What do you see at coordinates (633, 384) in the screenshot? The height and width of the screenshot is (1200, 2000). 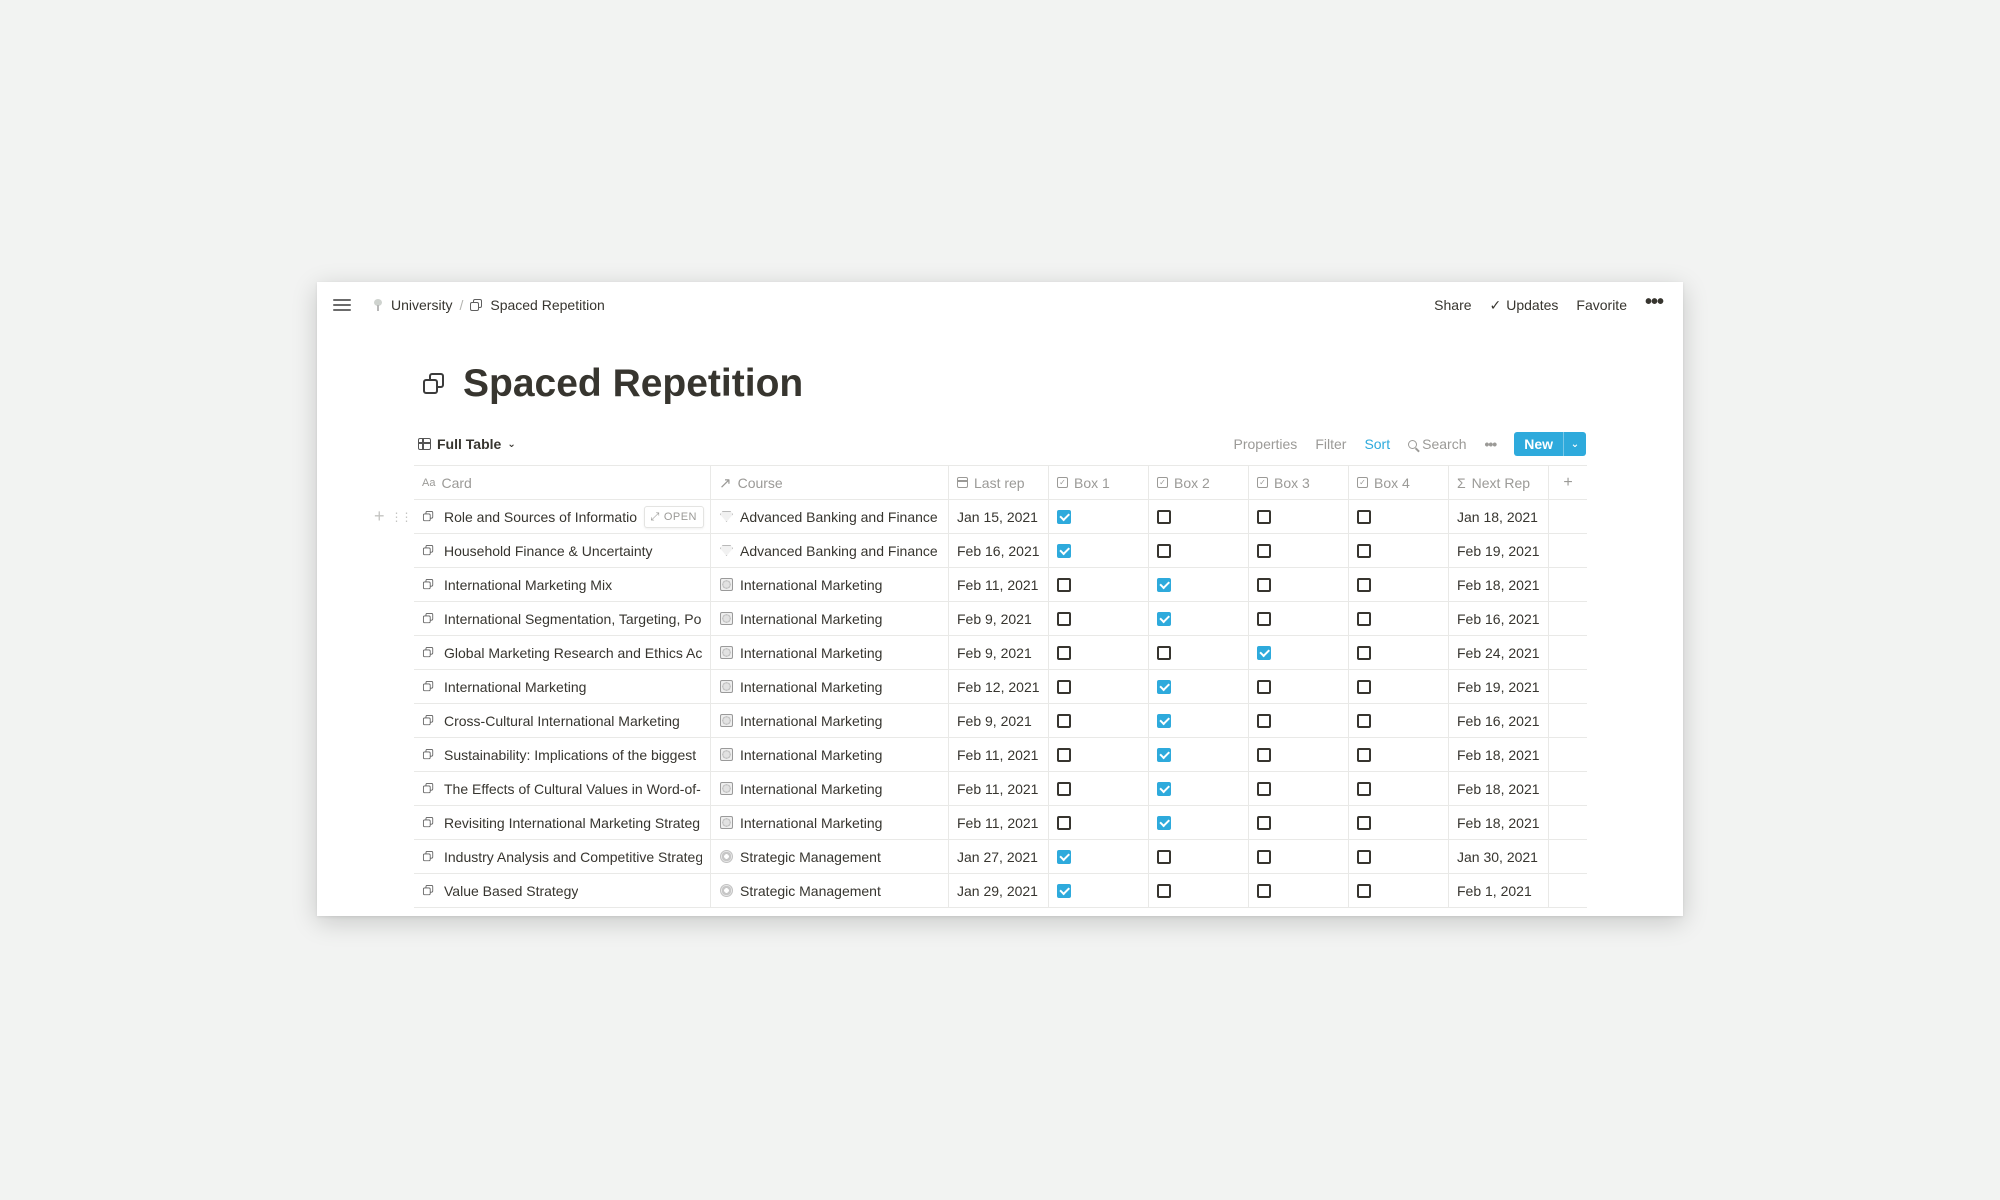 I see `page-title: Spaced Repetition` at bounding box center [633, 384].